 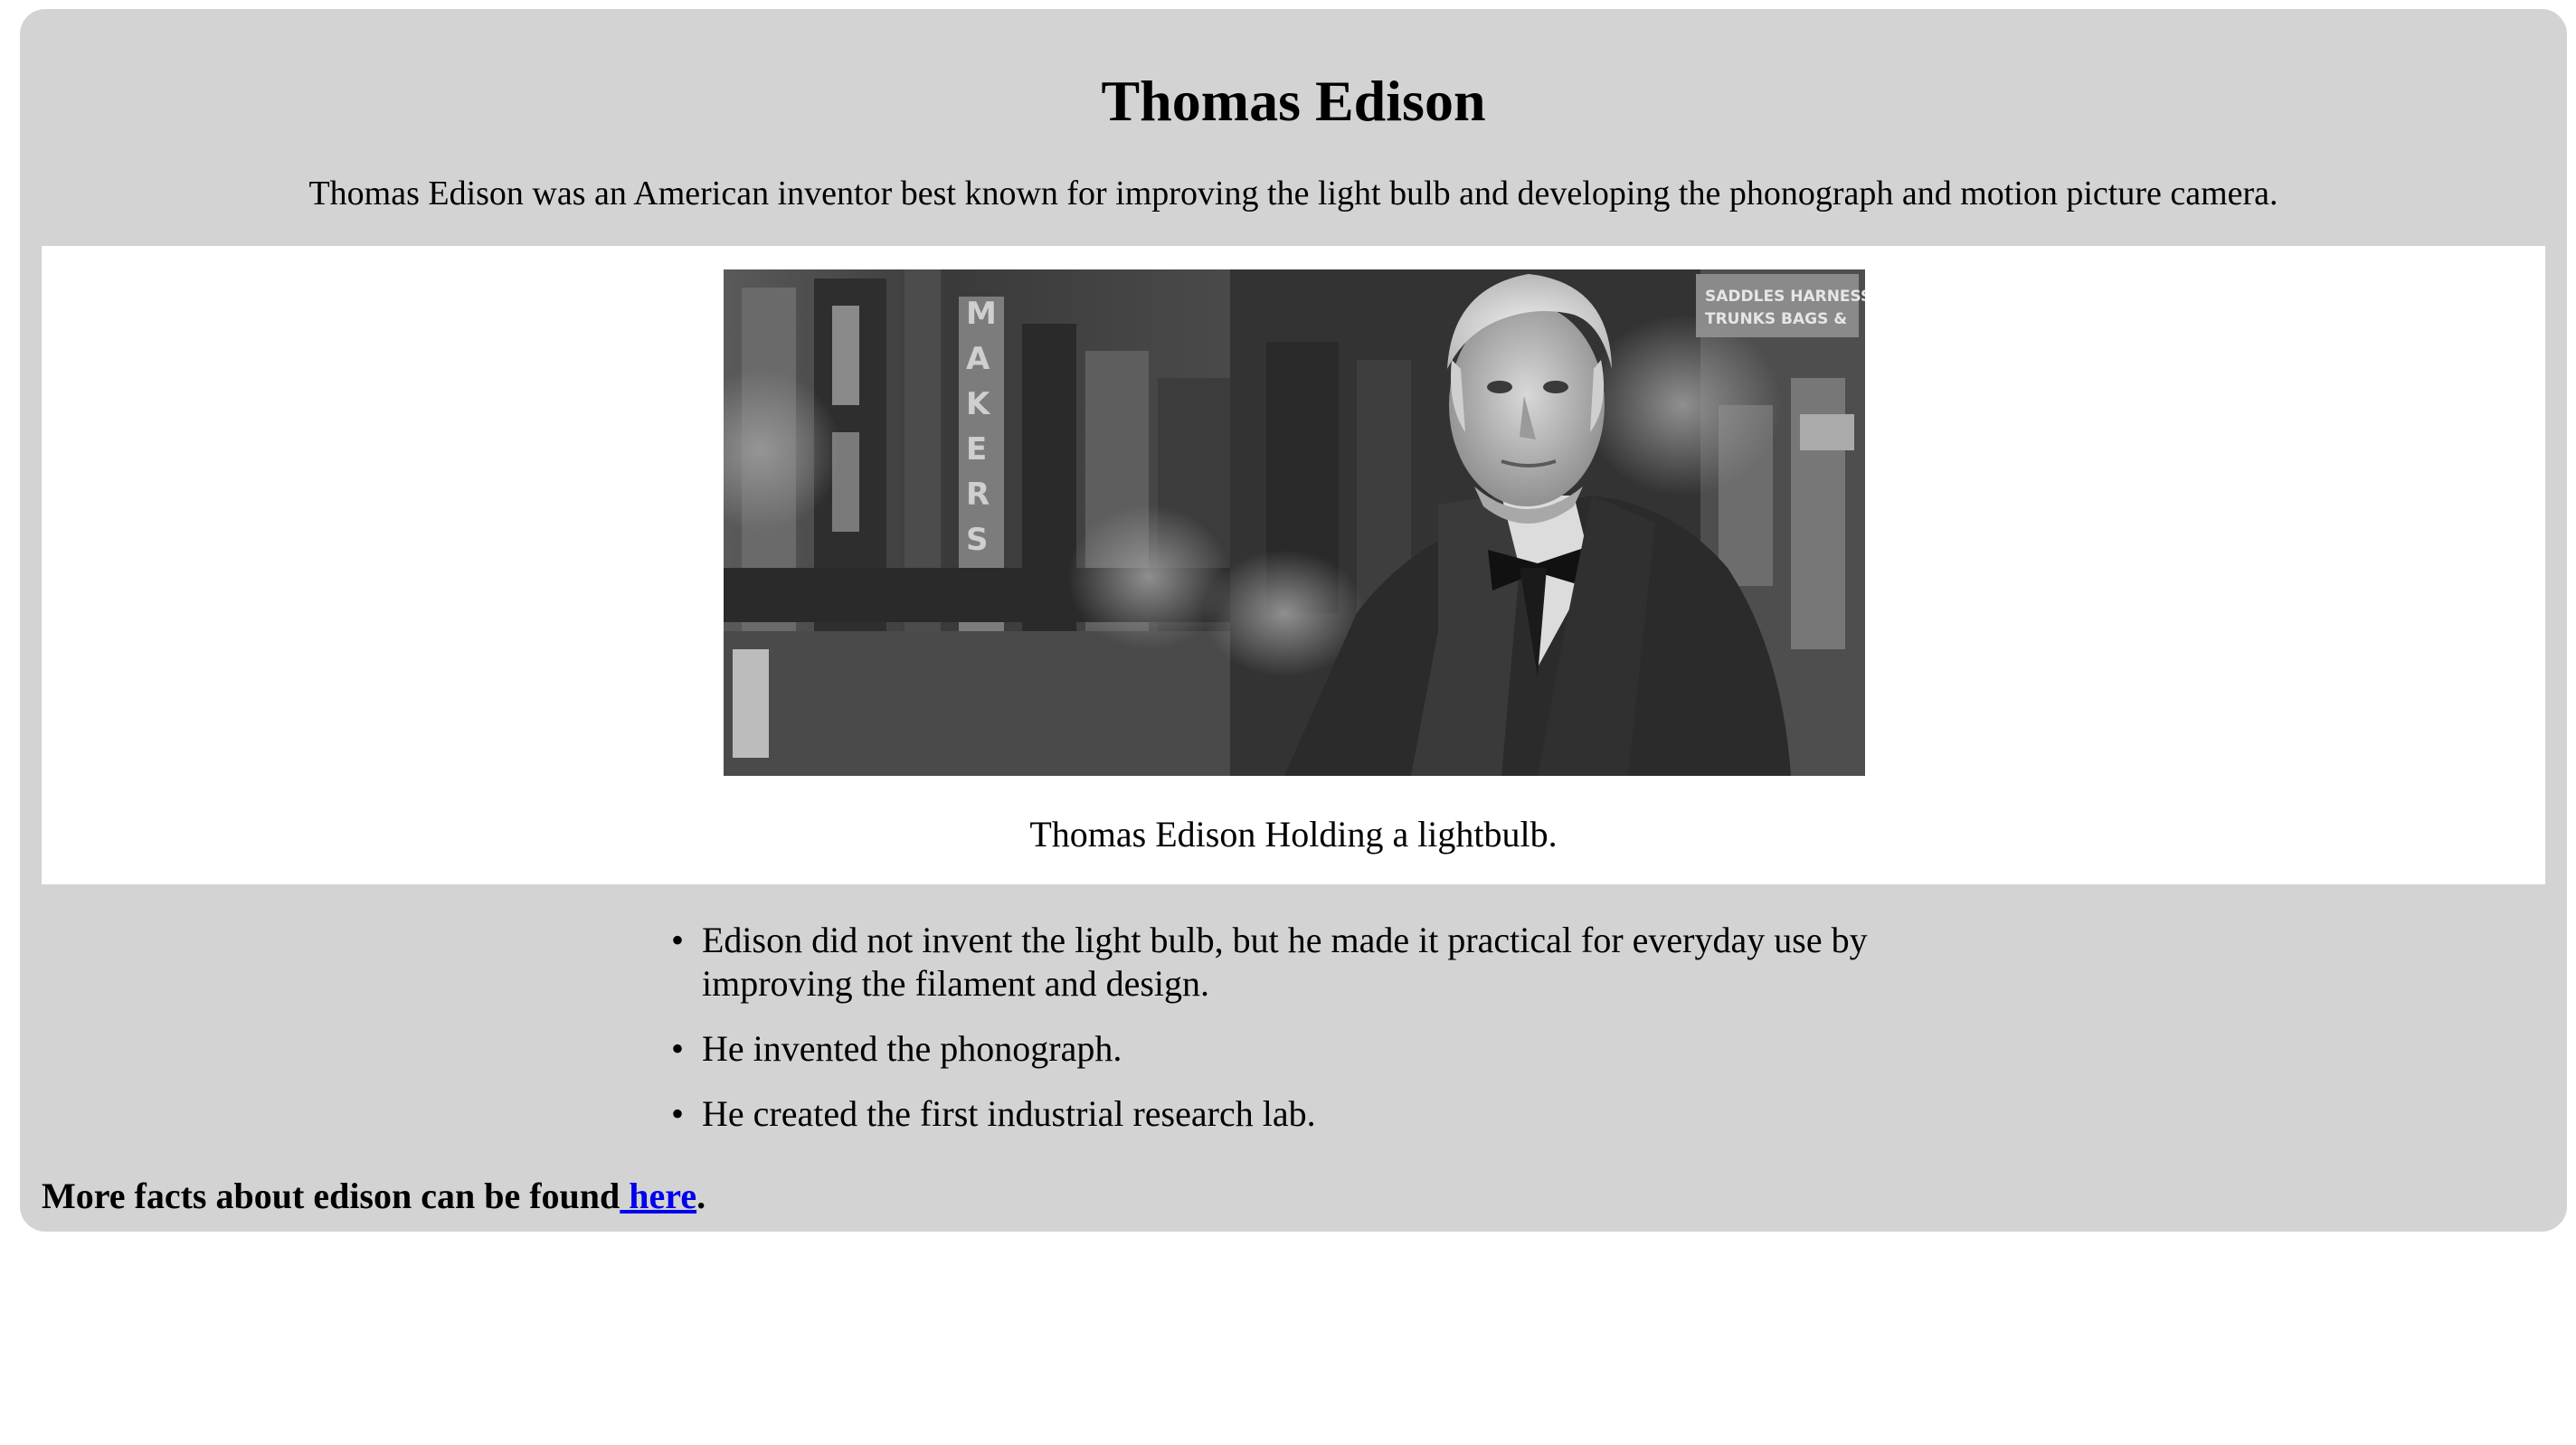 I want to click on sign-text-1: SADDLES HARNESS, so click(x=1785, y=297).